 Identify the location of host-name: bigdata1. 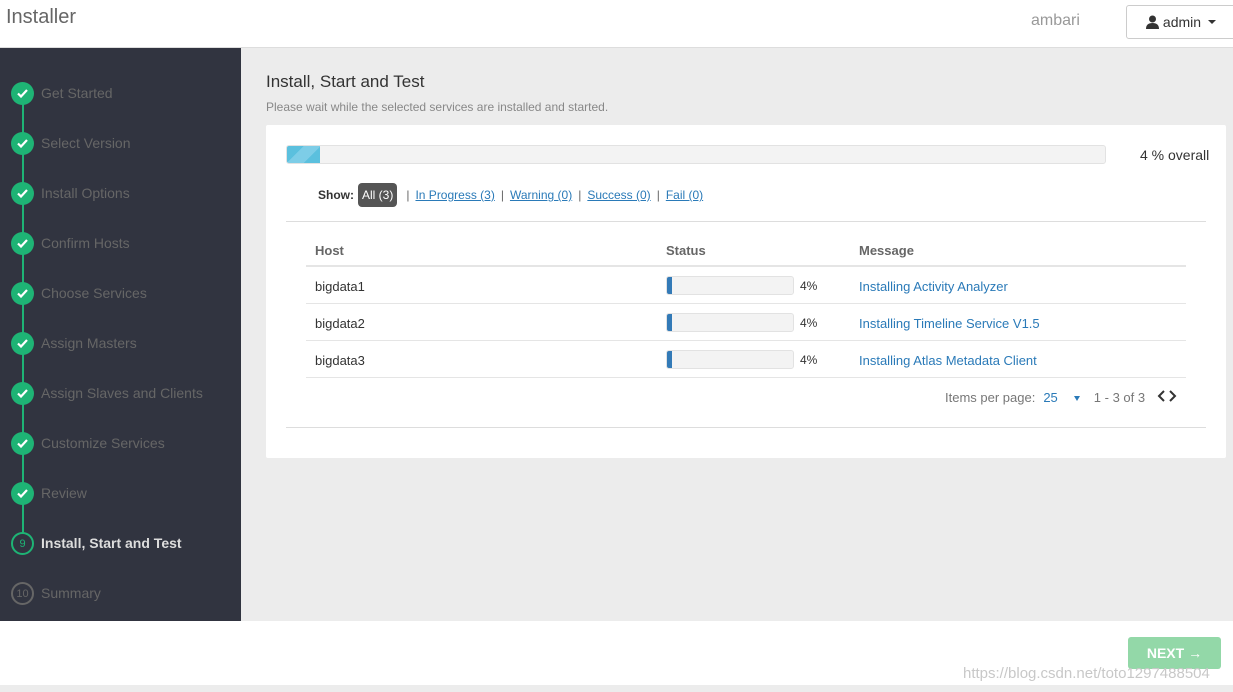
(340, 286).